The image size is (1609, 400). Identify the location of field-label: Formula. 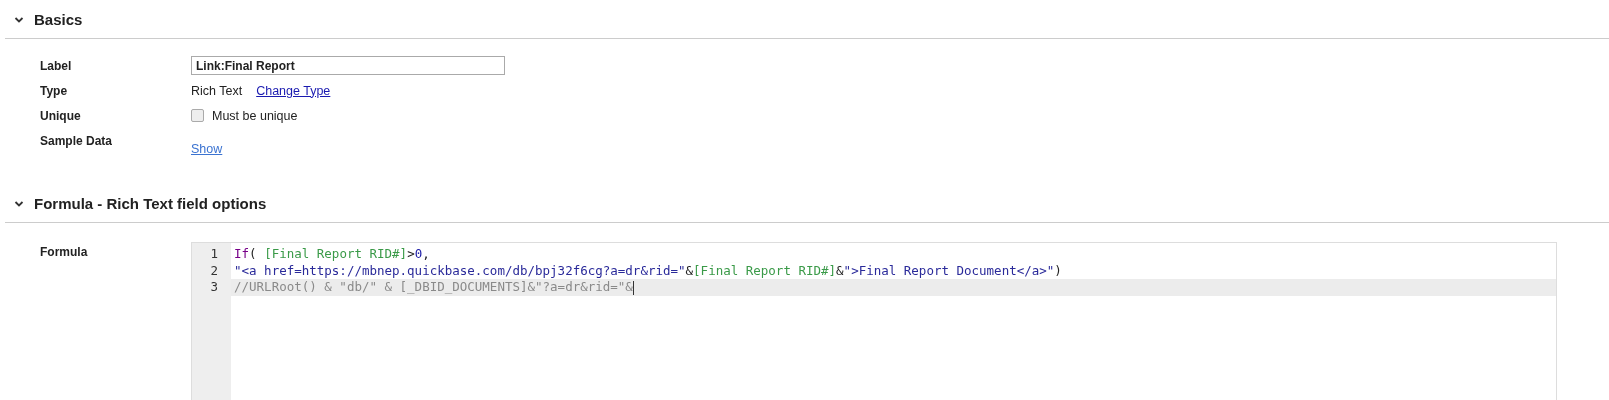
(64, 252).